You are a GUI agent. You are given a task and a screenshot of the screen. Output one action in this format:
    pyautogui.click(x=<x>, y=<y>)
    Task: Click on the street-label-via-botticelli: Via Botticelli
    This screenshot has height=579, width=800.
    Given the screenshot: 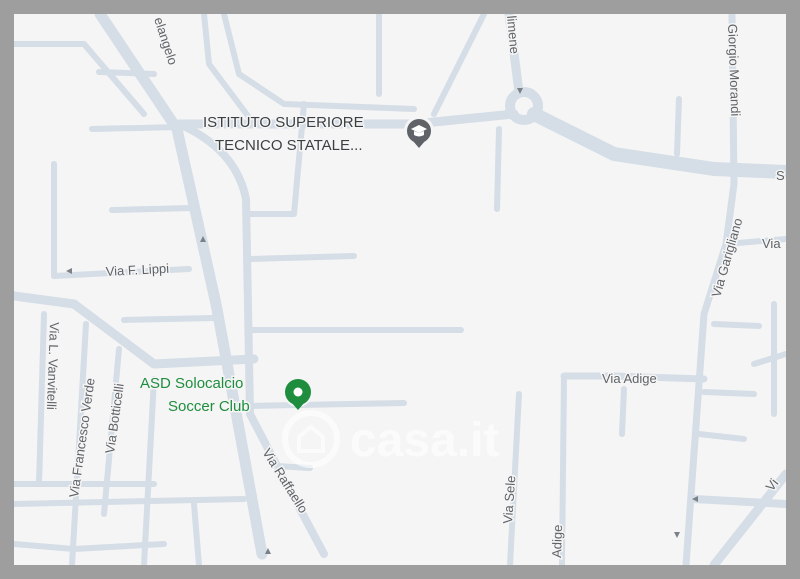 What is the action you would take?
    pyautogui.click(x=114, y=418)
    